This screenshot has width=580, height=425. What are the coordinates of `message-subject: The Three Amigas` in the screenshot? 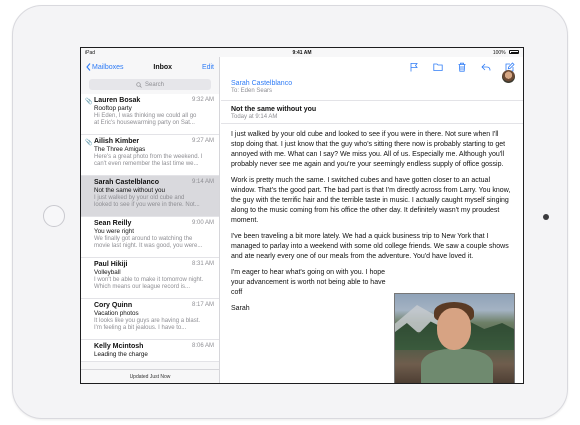 It's located at (120, 149).